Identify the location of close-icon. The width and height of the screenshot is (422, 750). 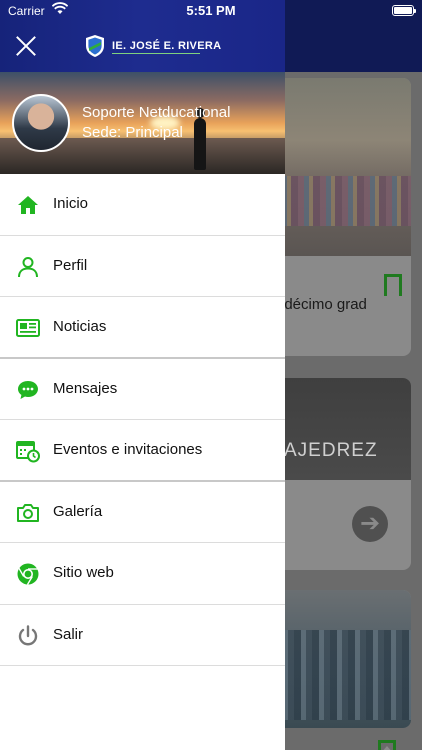
(26, 46).